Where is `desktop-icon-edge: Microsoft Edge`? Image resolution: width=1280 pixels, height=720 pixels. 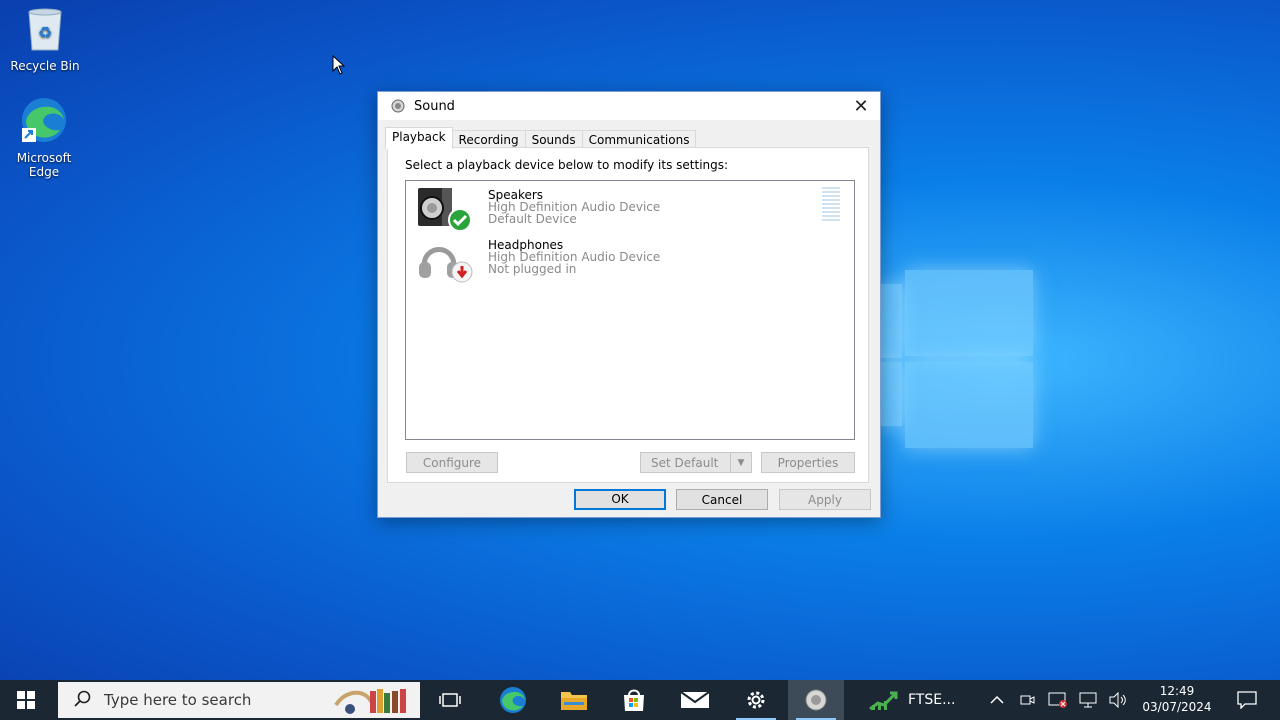
desktop-icon-edge: Microsoft Edge is located at coordinates (44, 137).